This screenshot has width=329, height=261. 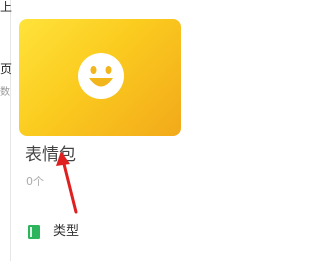 I want to click on card-title: 表情包, so click(x=50, y=155).